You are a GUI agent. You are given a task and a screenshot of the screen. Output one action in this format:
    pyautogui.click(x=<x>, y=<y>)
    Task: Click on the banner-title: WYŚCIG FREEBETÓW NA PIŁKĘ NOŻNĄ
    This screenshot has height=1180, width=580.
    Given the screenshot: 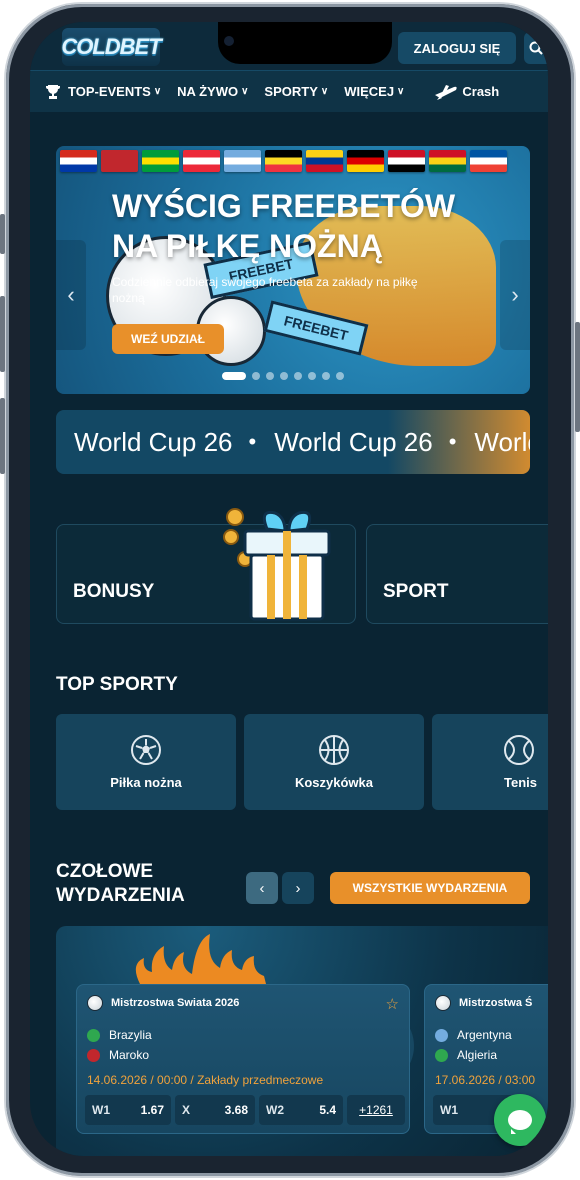 What is the action you would take?
    pyautogui.click(x=284, y=226)
    